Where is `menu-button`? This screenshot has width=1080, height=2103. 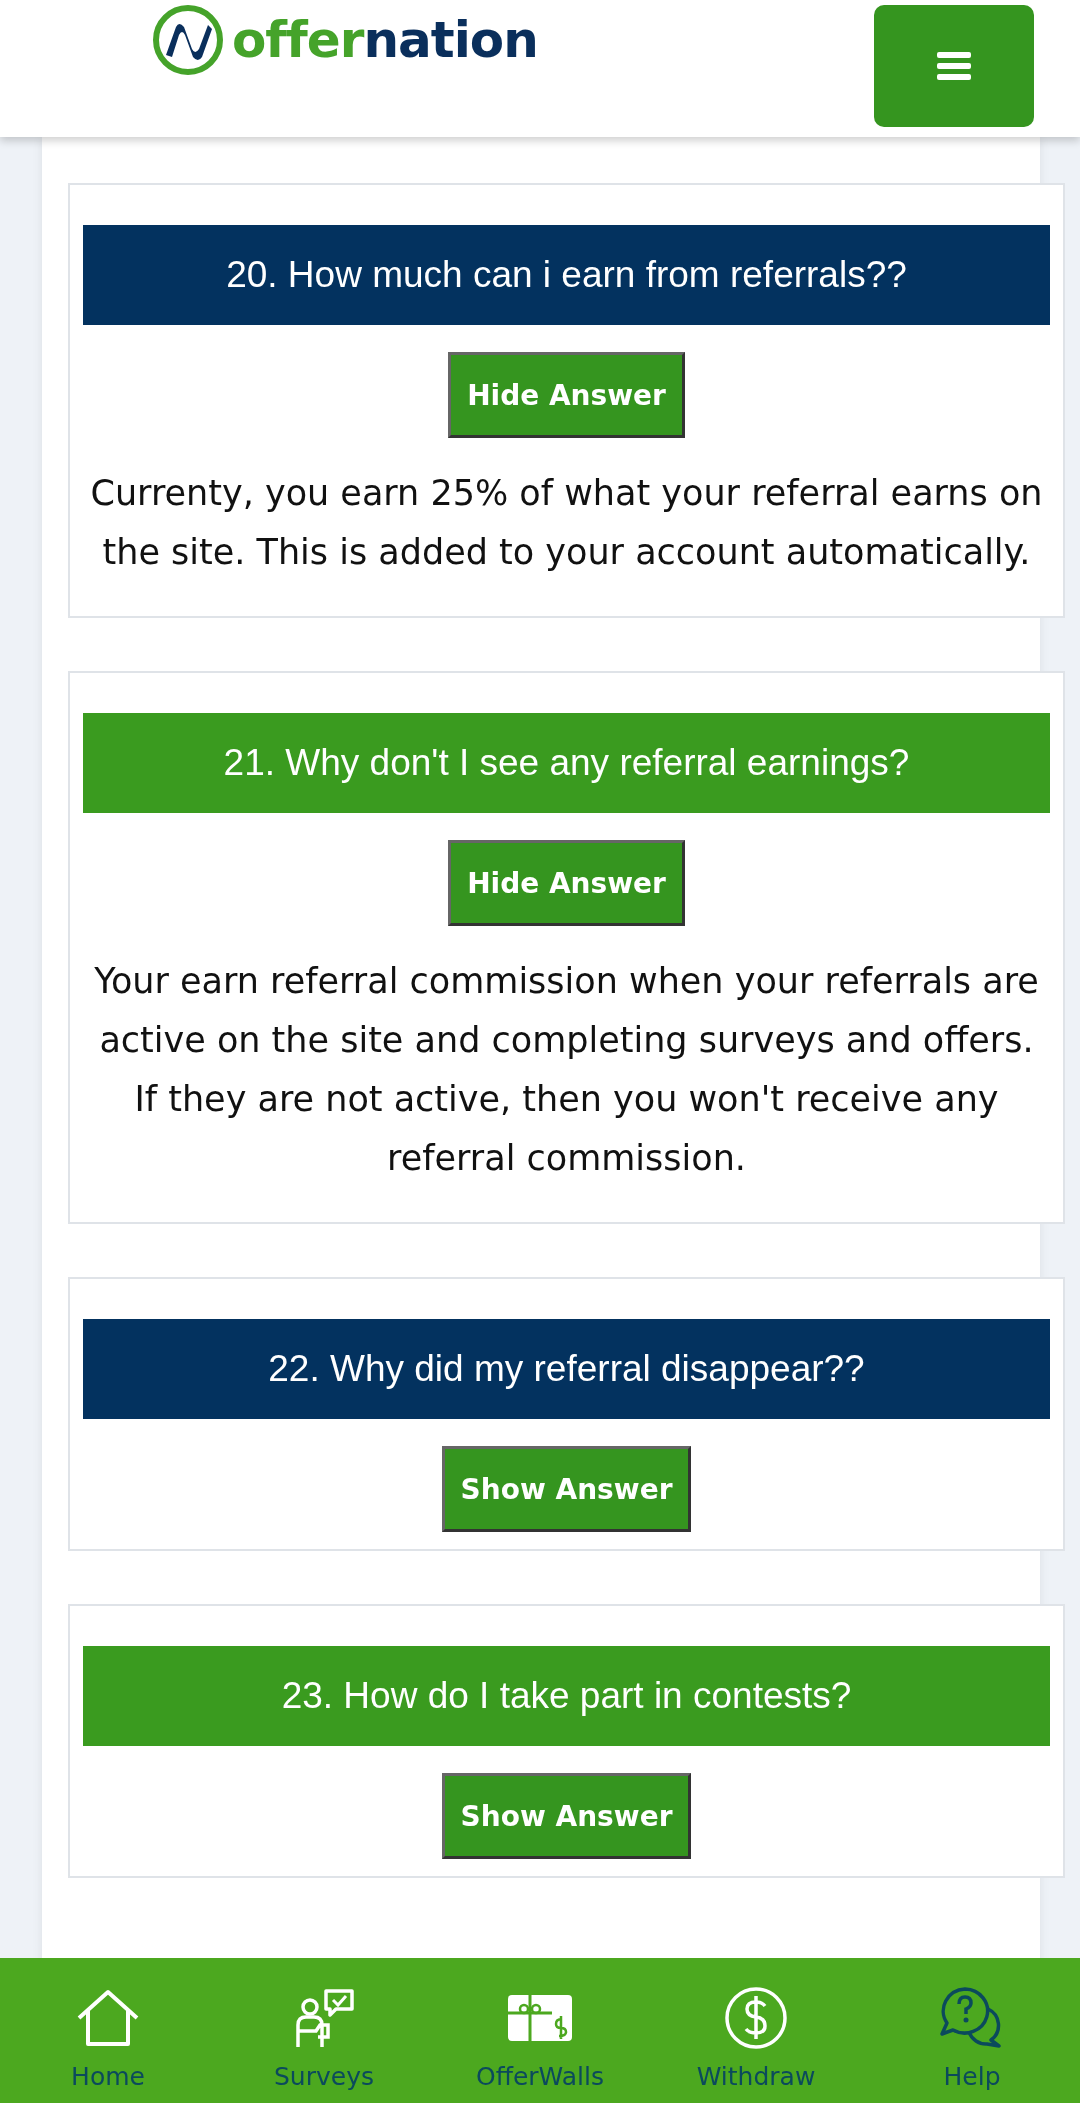
menu-button is located at coordinates (954, 66).